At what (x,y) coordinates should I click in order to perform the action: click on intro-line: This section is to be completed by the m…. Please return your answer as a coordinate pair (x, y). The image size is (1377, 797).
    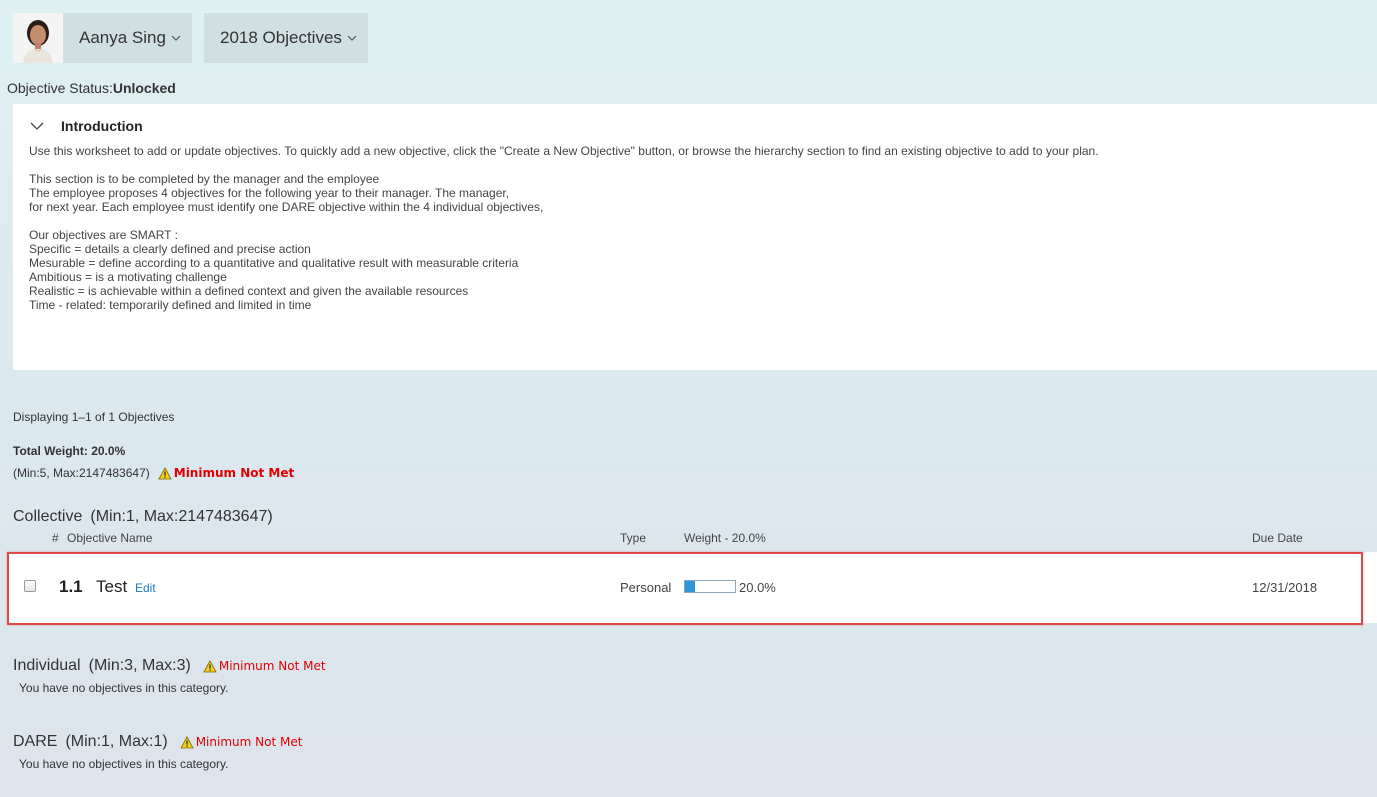
    Looking at the image, I should click on (204, 179).